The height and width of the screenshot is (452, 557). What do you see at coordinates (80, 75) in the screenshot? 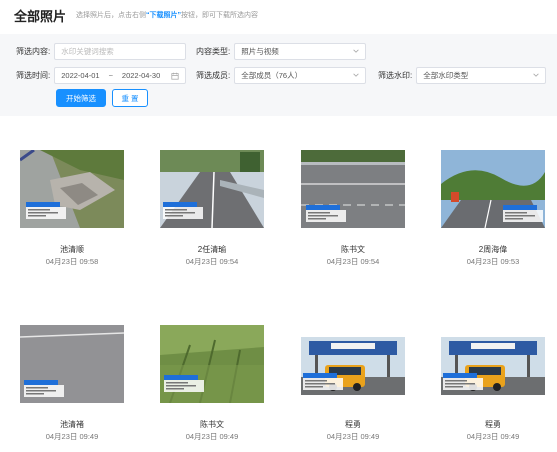
I see `date-start: 2022-04-01` at bounding box center [80, 75].